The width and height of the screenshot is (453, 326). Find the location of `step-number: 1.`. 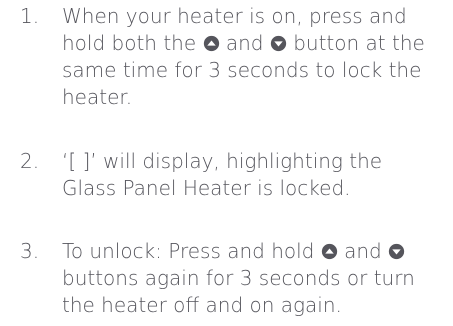

step-number: 1. is located at coordinates (30, 16).